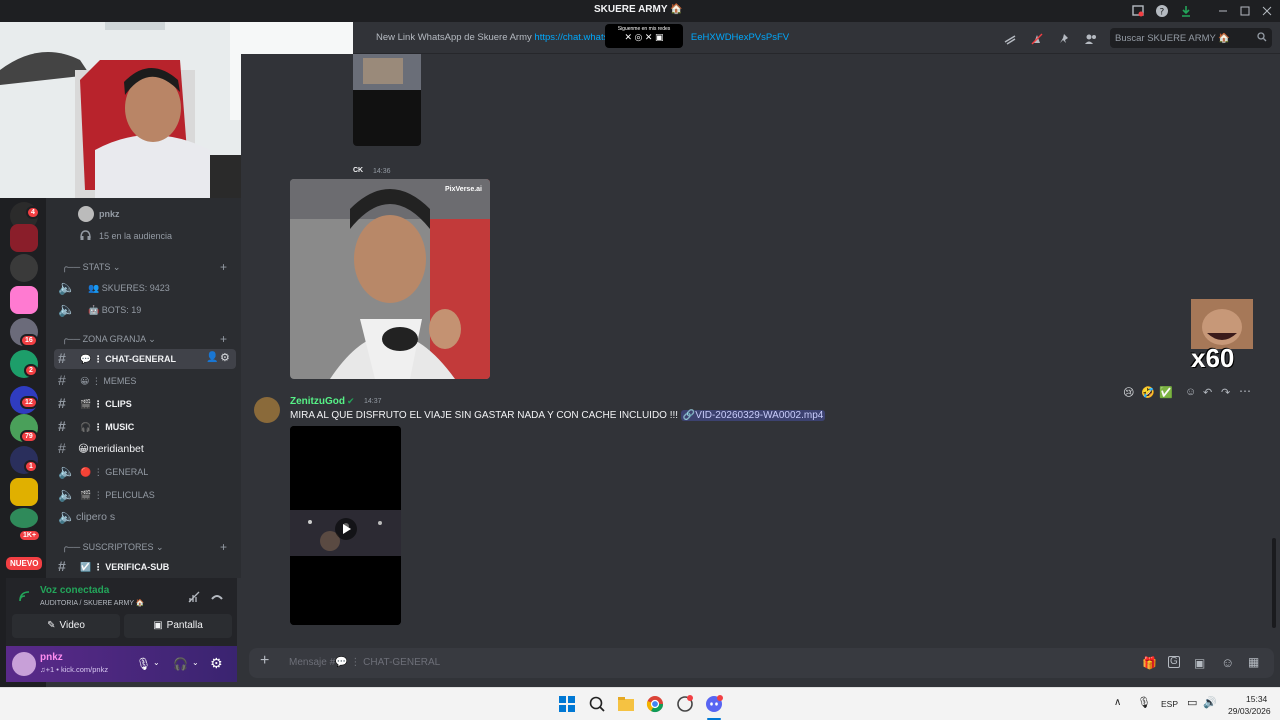  Describe the element at coordinates (1186, 11) in the screenshot. I see `download-icon` at that location.